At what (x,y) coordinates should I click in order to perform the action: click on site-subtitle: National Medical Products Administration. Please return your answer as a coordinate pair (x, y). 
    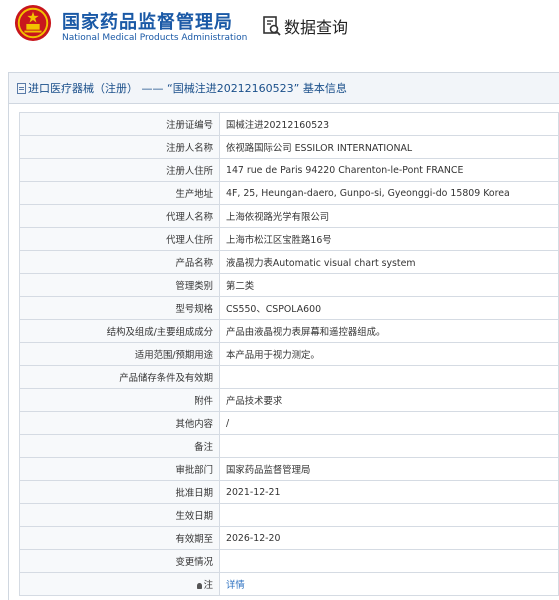
    Looking at the image, I should click on (155, 38).